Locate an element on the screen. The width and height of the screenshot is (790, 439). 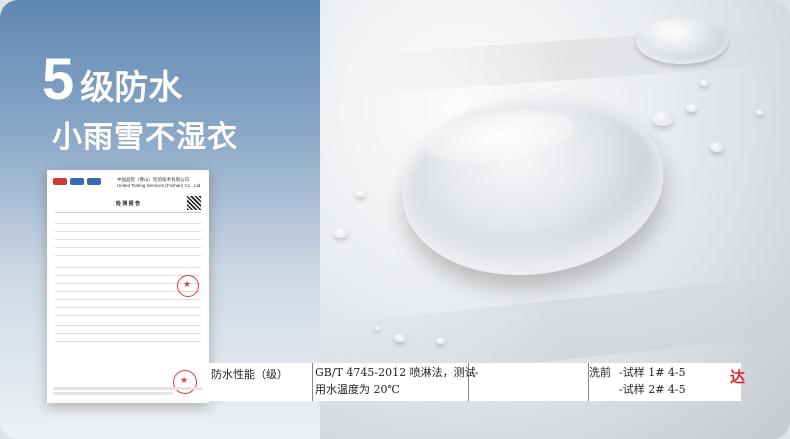
table-cell: GB/T 4745-2012 喷淋法，测试 用水温度为 20℃ is located at coordinates (394, 382).